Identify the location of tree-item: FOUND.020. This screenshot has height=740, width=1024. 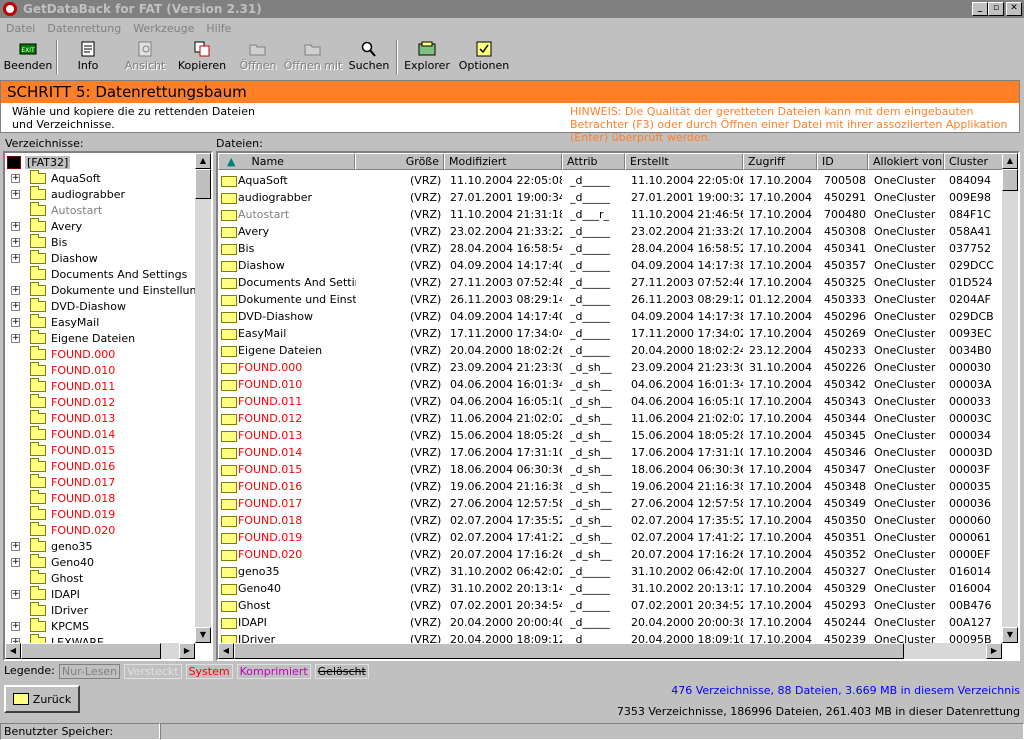
(60, 529).